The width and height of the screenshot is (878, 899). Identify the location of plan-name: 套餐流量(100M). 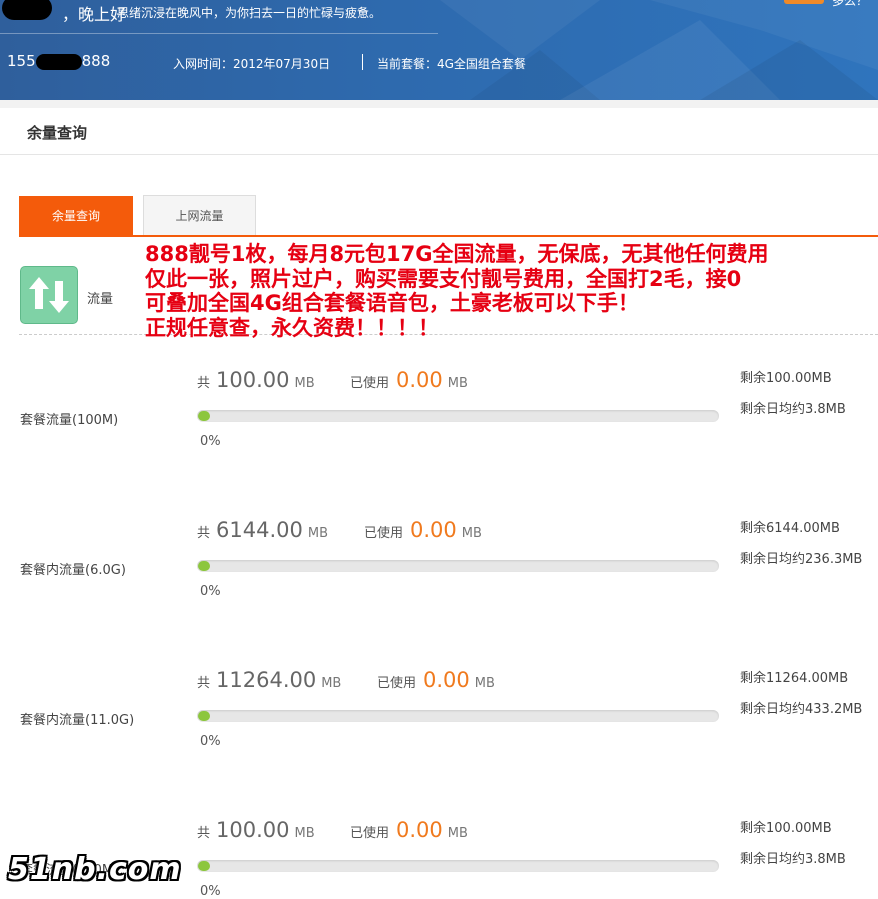
(69, 420).